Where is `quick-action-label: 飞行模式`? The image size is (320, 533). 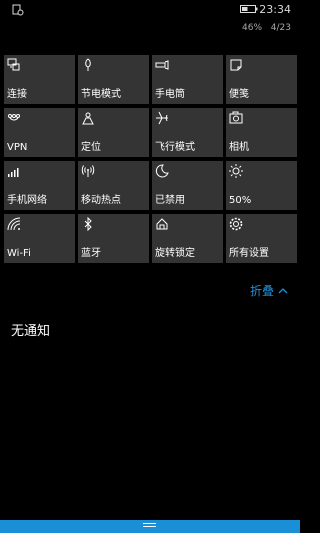
quick-action-label: 飞行模式 is located at coordinates (175, 147).